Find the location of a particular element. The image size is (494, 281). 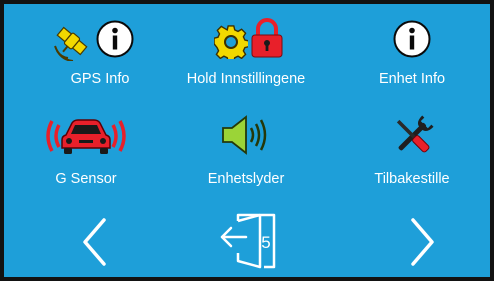

menu-item-gps-info: GPS Info is located at coordinates (100, 55).